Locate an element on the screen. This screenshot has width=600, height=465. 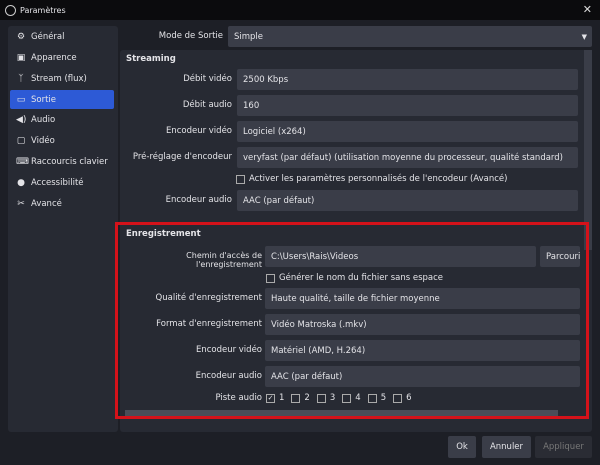
stream-audio-encoder-select: AAC (par défaut) is located at coordinates (407, 200).